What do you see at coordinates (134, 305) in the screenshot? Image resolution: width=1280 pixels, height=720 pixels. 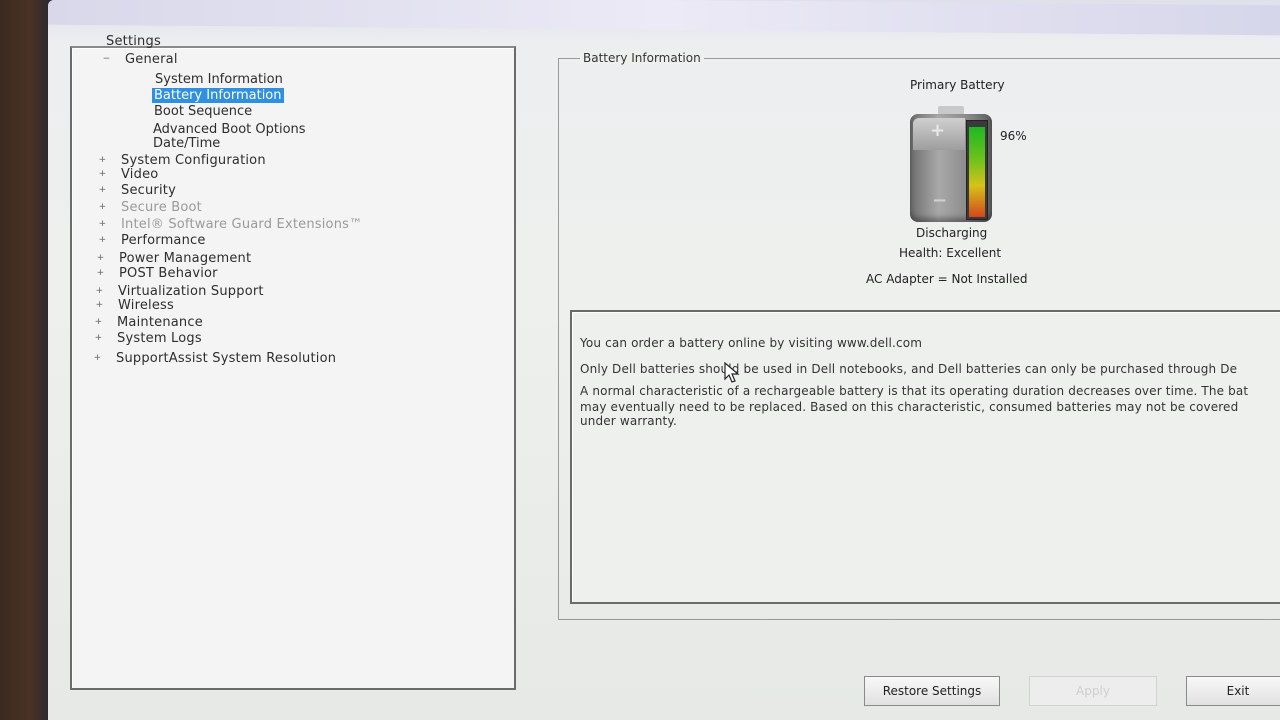 I see `tree-node-wireless: + Wireless` at bounding box center [134, 305].